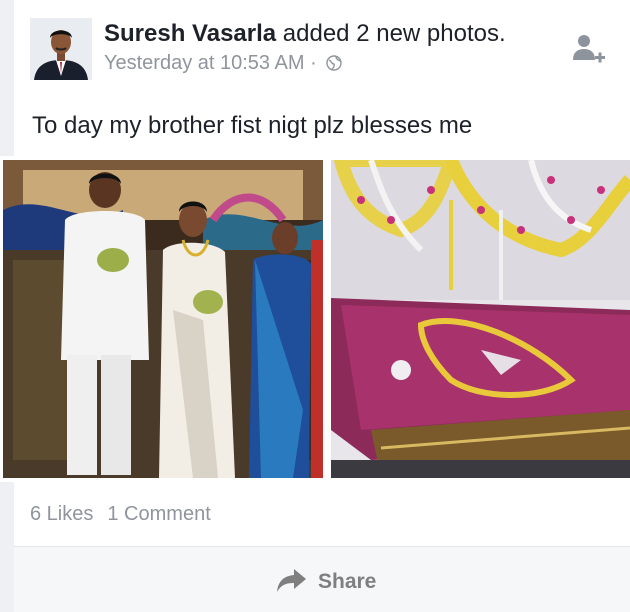 This screenshot has width=630, height=612. Describe the element at coordinates (158, 514) in the screenshot. I see `comments-count: 1 Comment` at that location.